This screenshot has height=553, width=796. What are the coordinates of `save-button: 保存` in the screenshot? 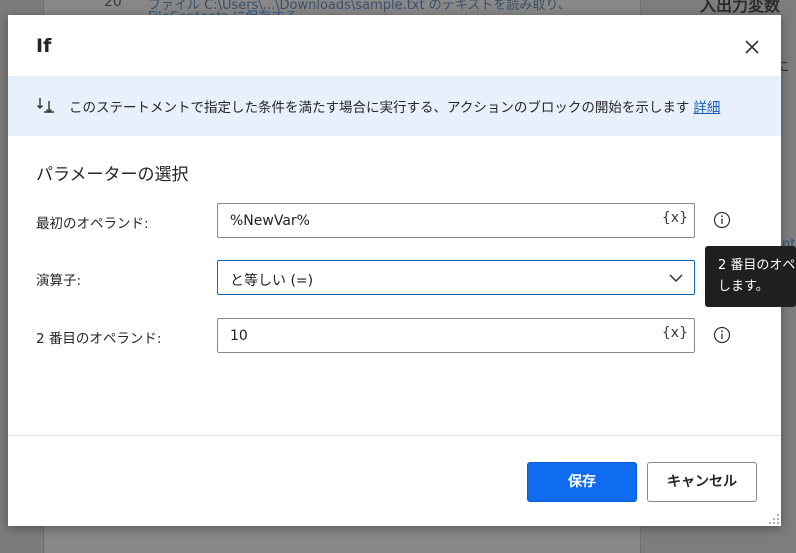 It's located at (582, 482).